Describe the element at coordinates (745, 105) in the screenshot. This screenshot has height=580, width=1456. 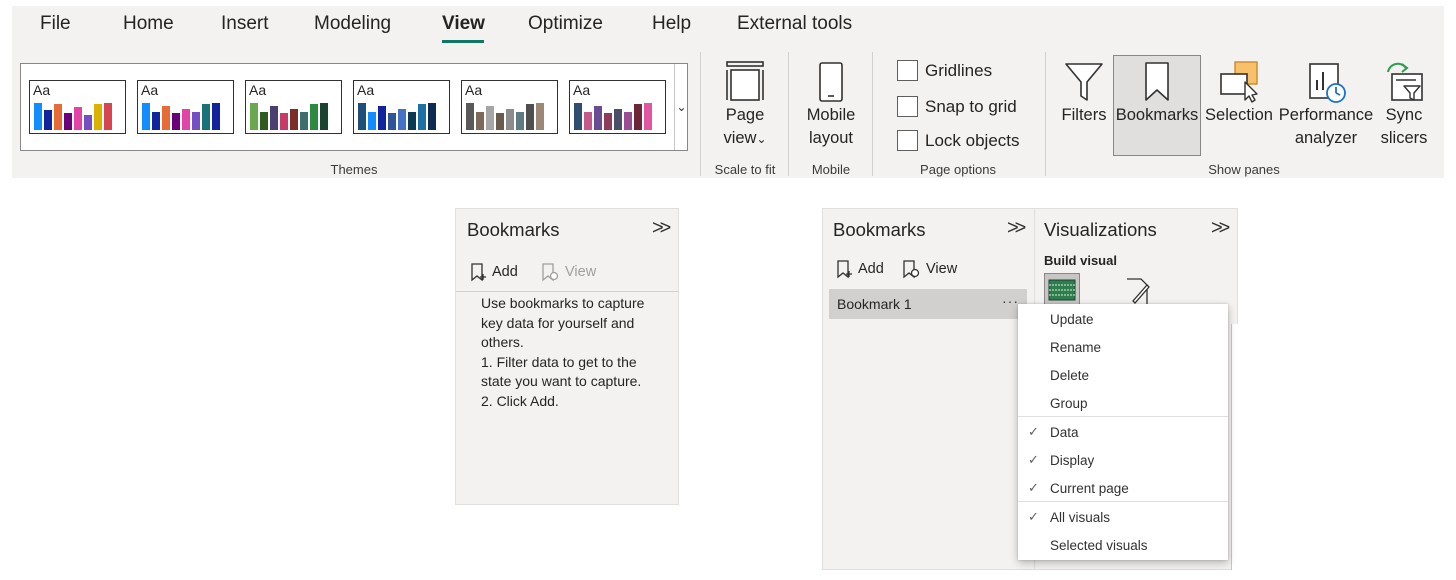
I see `page-view-button: Page view⌄` at that location.